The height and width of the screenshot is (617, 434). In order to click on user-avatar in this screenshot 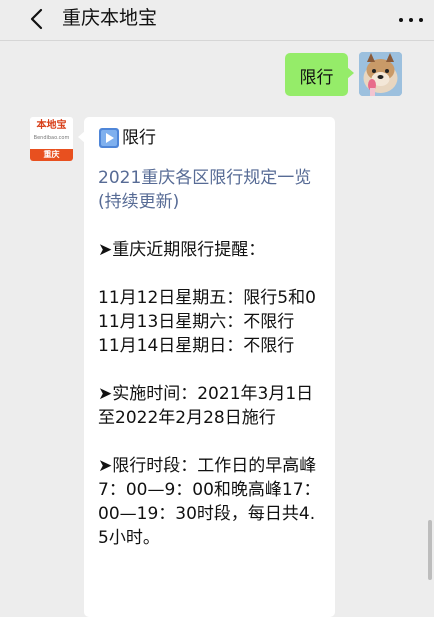, I will do `click(380, 74)`.